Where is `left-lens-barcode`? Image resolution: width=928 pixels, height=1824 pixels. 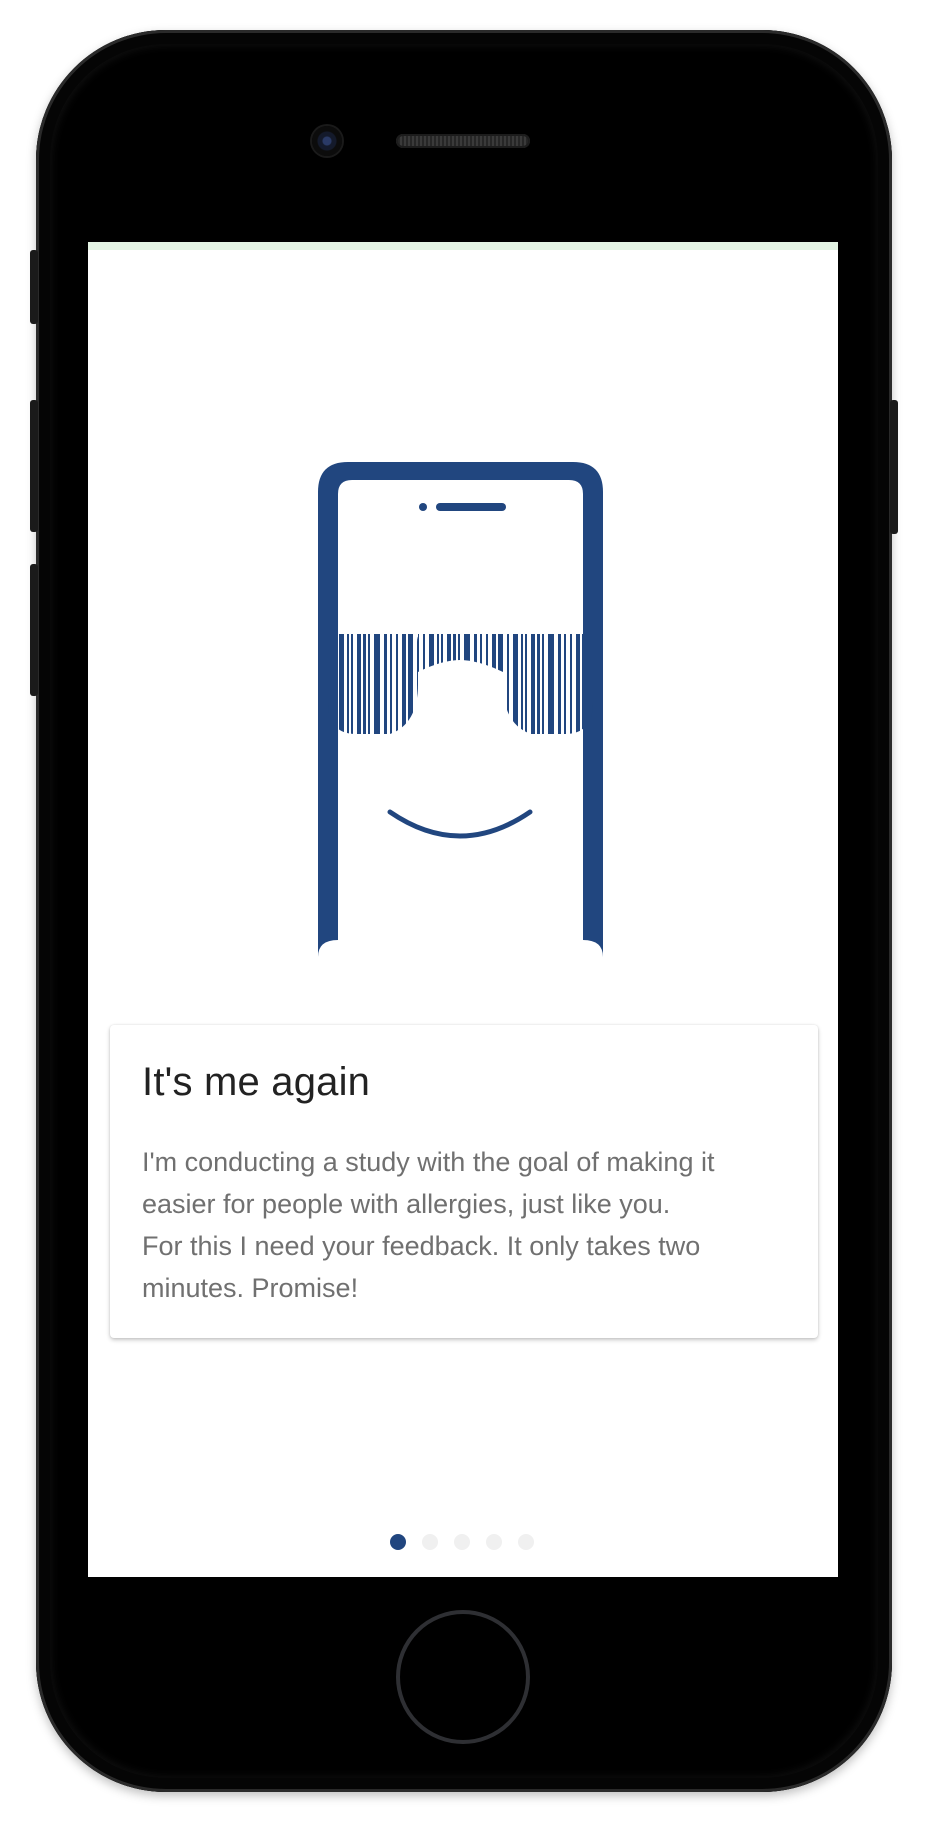
left-lens-barcode is located at coordinates (373, 684).